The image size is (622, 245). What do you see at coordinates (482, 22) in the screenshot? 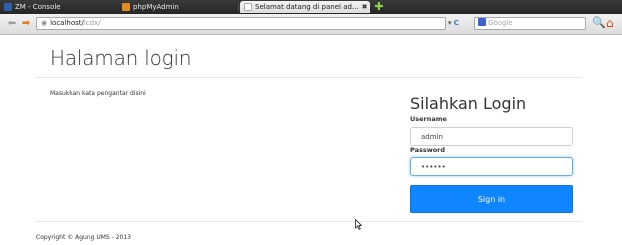
I see `search-engine-icon` at bounding box center [482, 22].